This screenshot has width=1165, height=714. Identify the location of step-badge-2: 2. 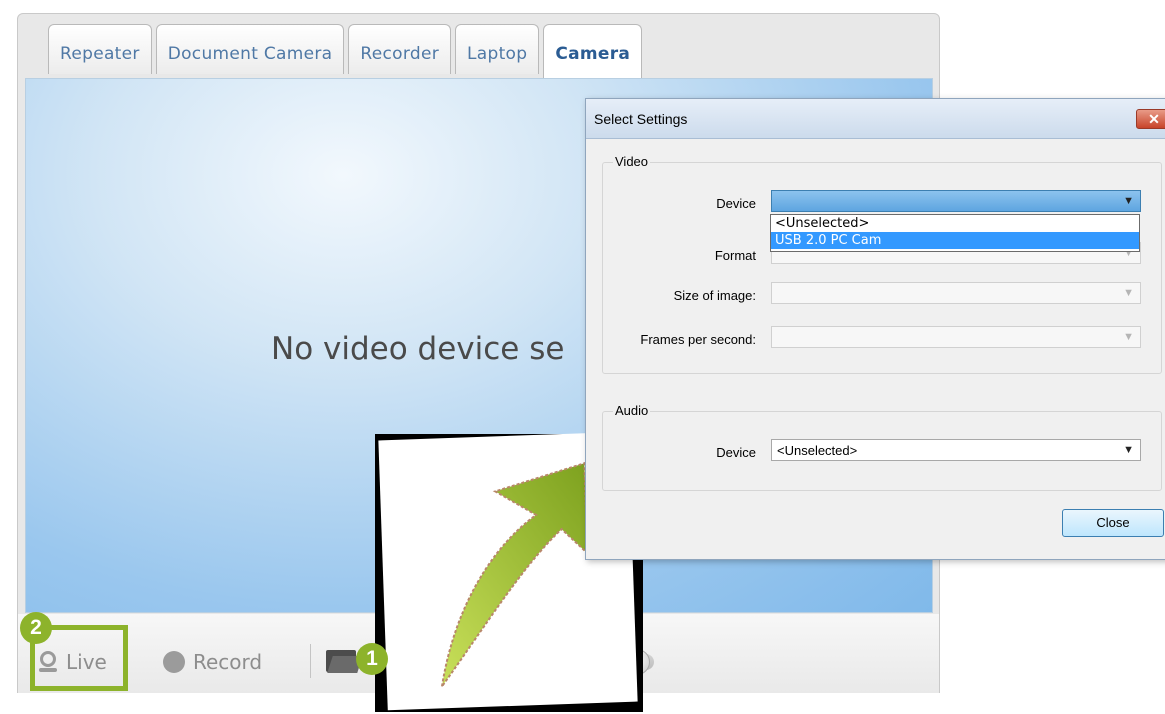
(36, 628).